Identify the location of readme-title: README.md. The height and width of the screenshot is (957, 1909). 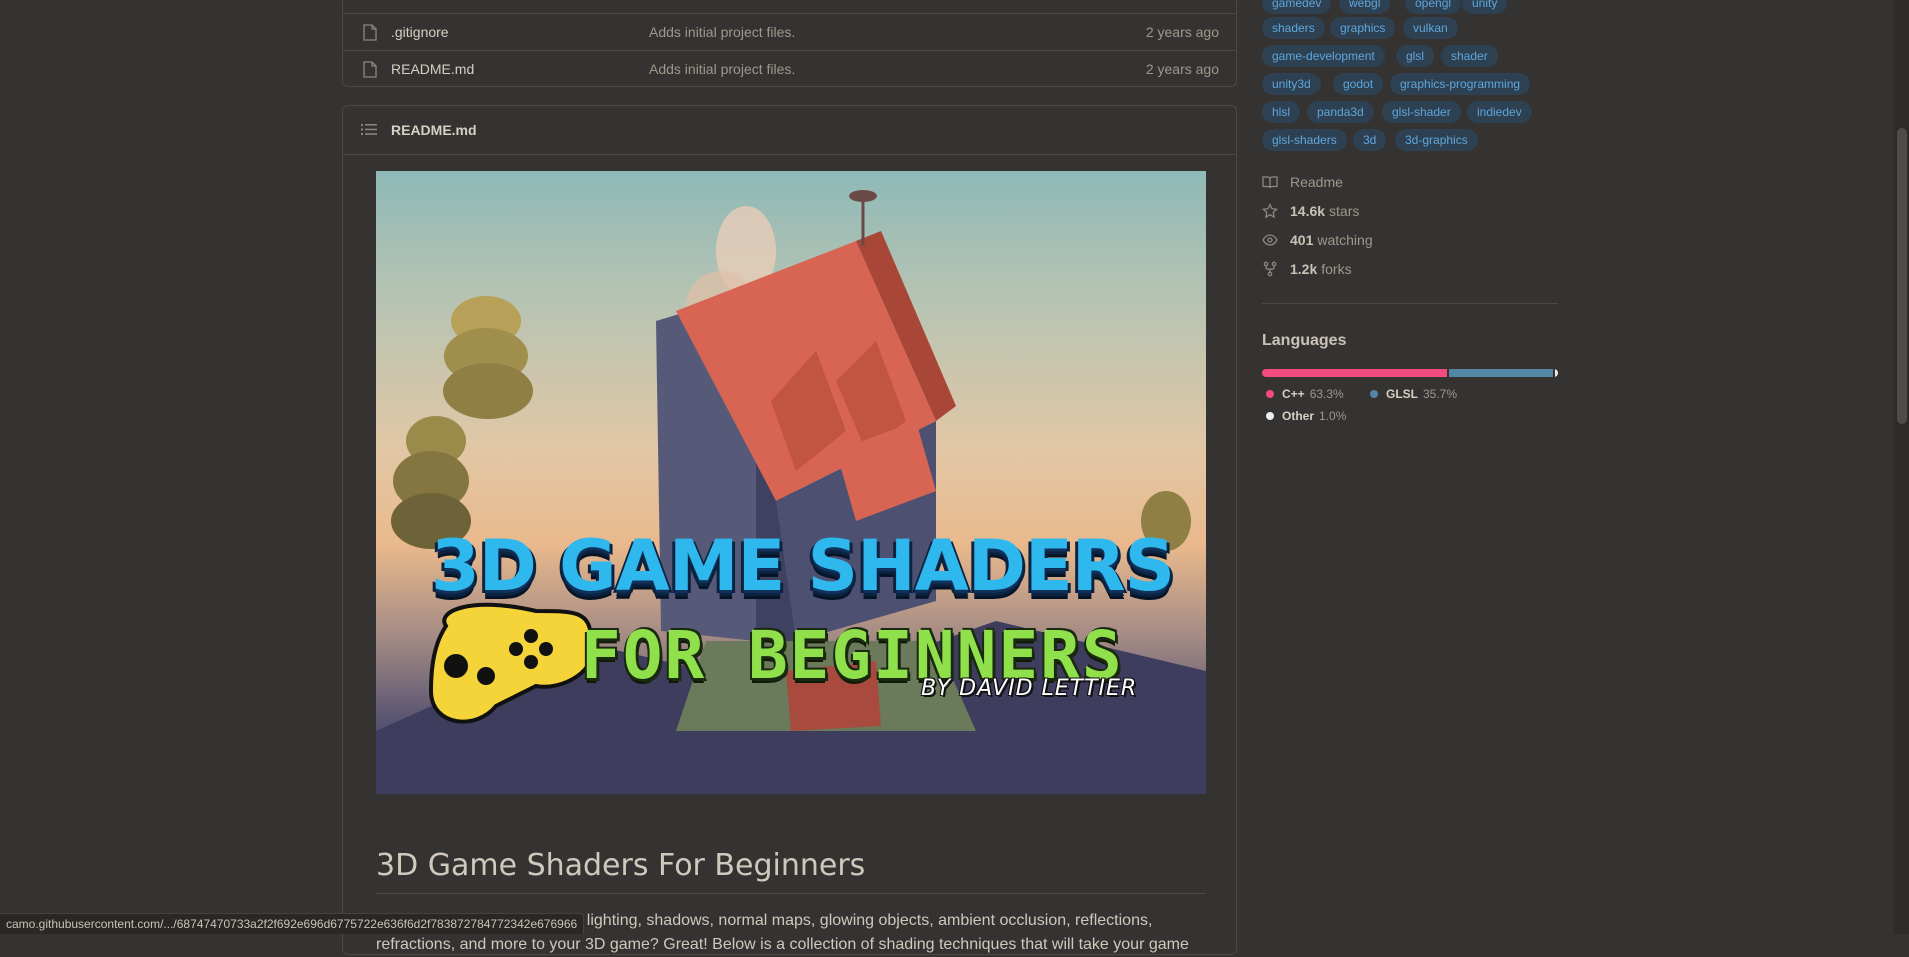
(434, 130).